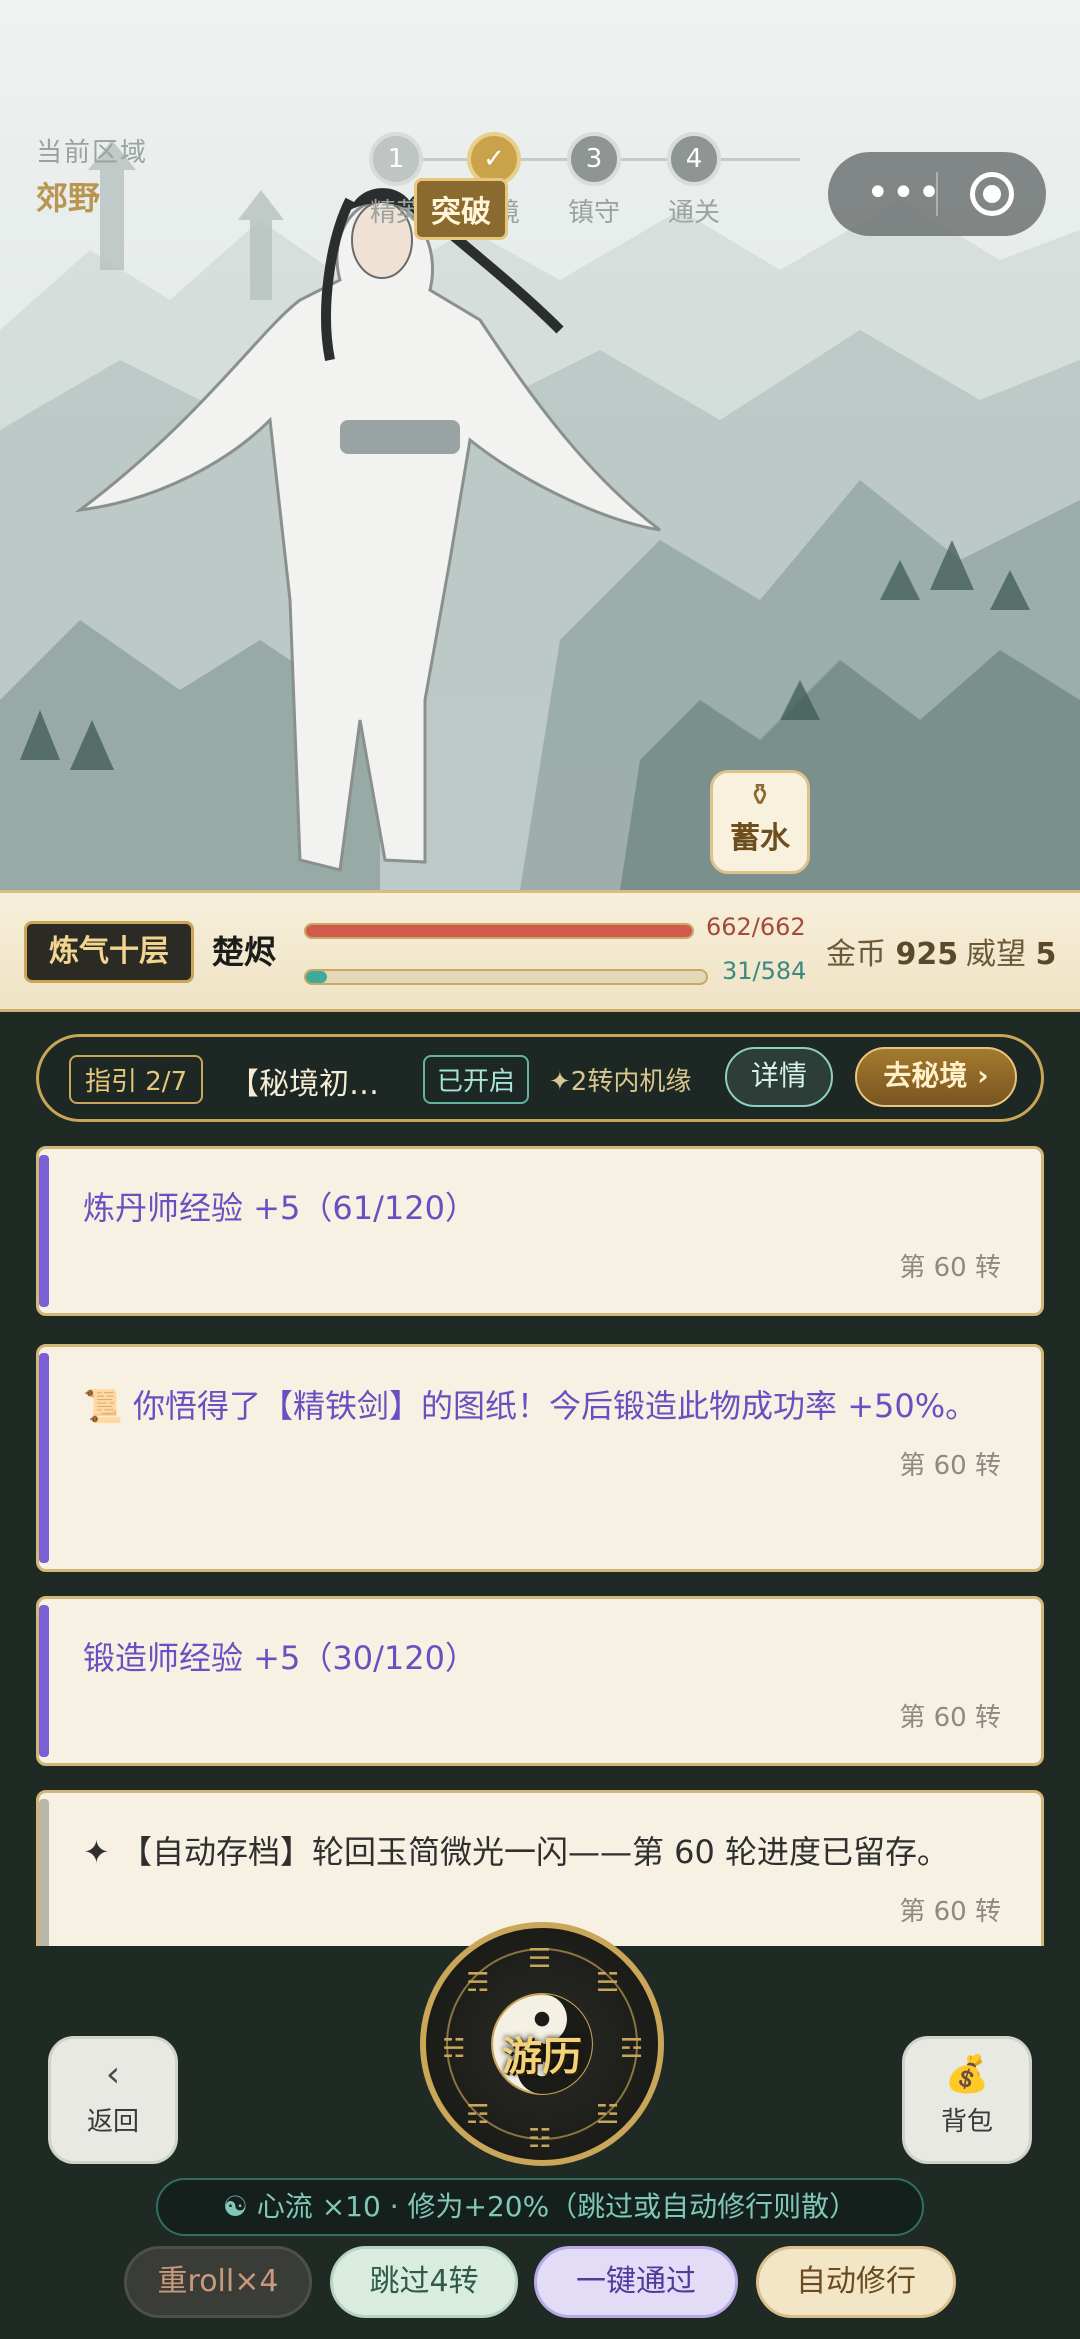 This screenshot has width=1080, height=2339. Describe the element at coordinates (113, 2074) in the screenshot. I see `chevron-left-icon: ‹` at that location.